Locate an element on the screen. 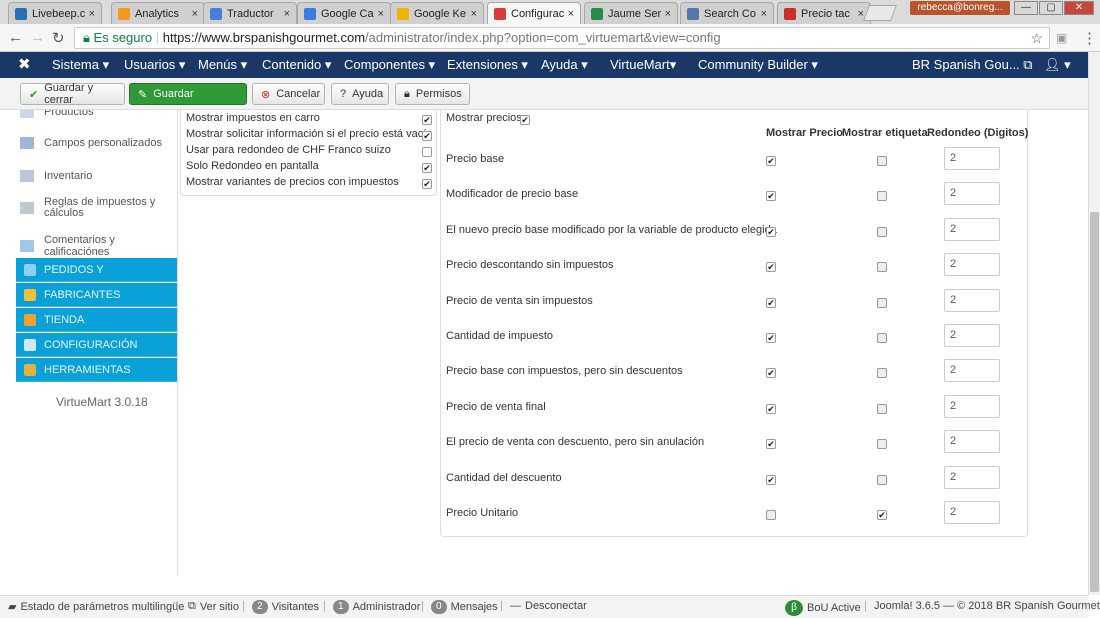  browser-tab: Configurac × is located at coordinates (534, 13).